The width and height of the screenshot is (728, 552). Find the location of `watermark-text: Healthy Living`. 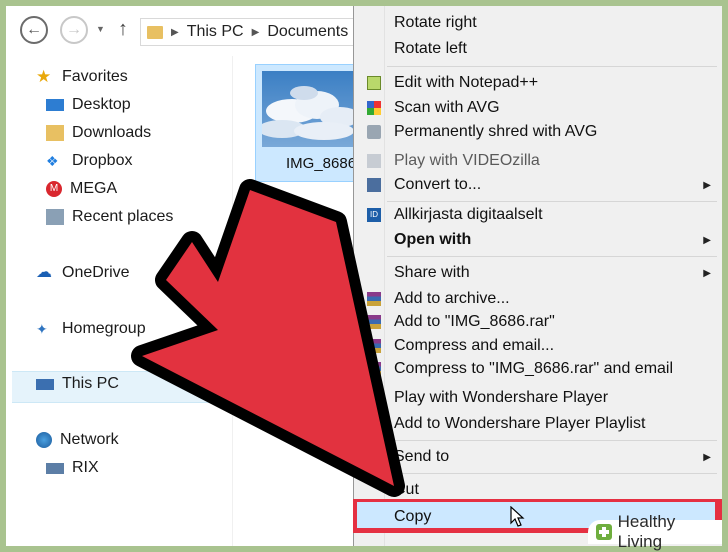

watermark-text: Healthy Living is located at coordinates (646, 531).